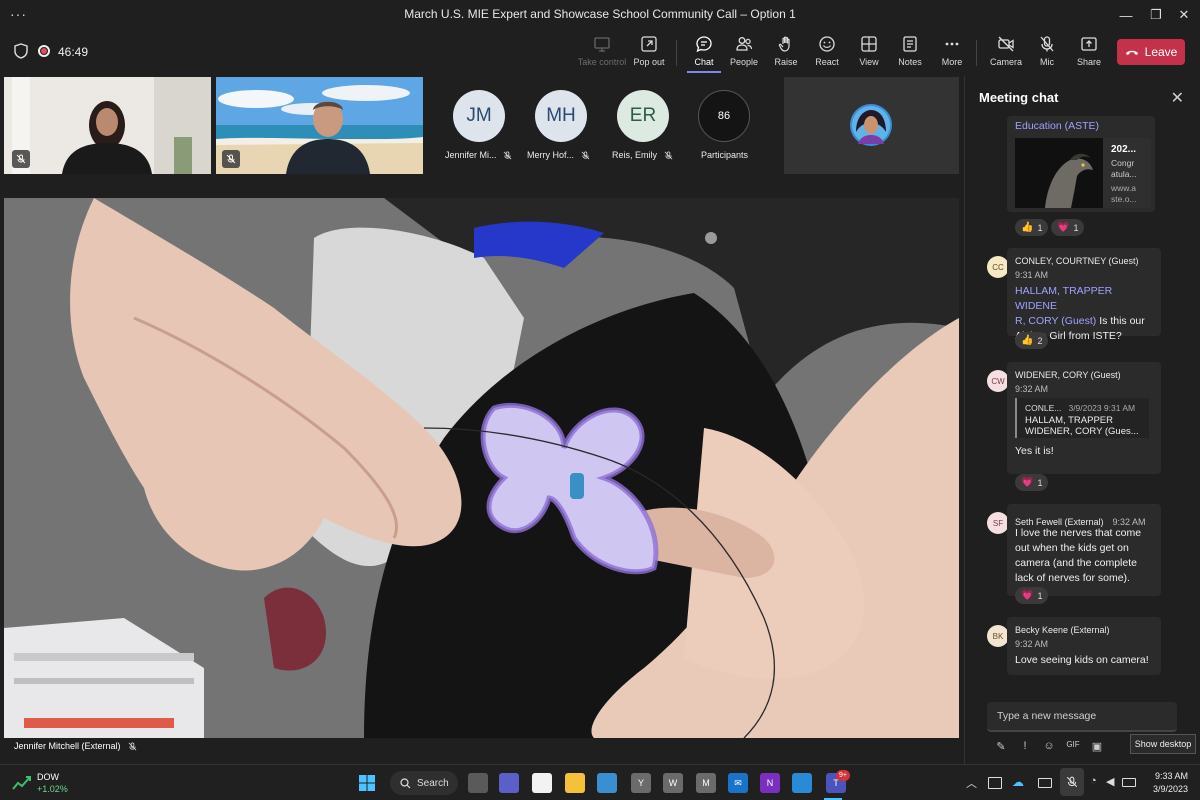 This screenshot has height=800, width=1200. Describe the element at coordinates (575, 783) in the screenshot. I see `file-explorer-icon` at that location.